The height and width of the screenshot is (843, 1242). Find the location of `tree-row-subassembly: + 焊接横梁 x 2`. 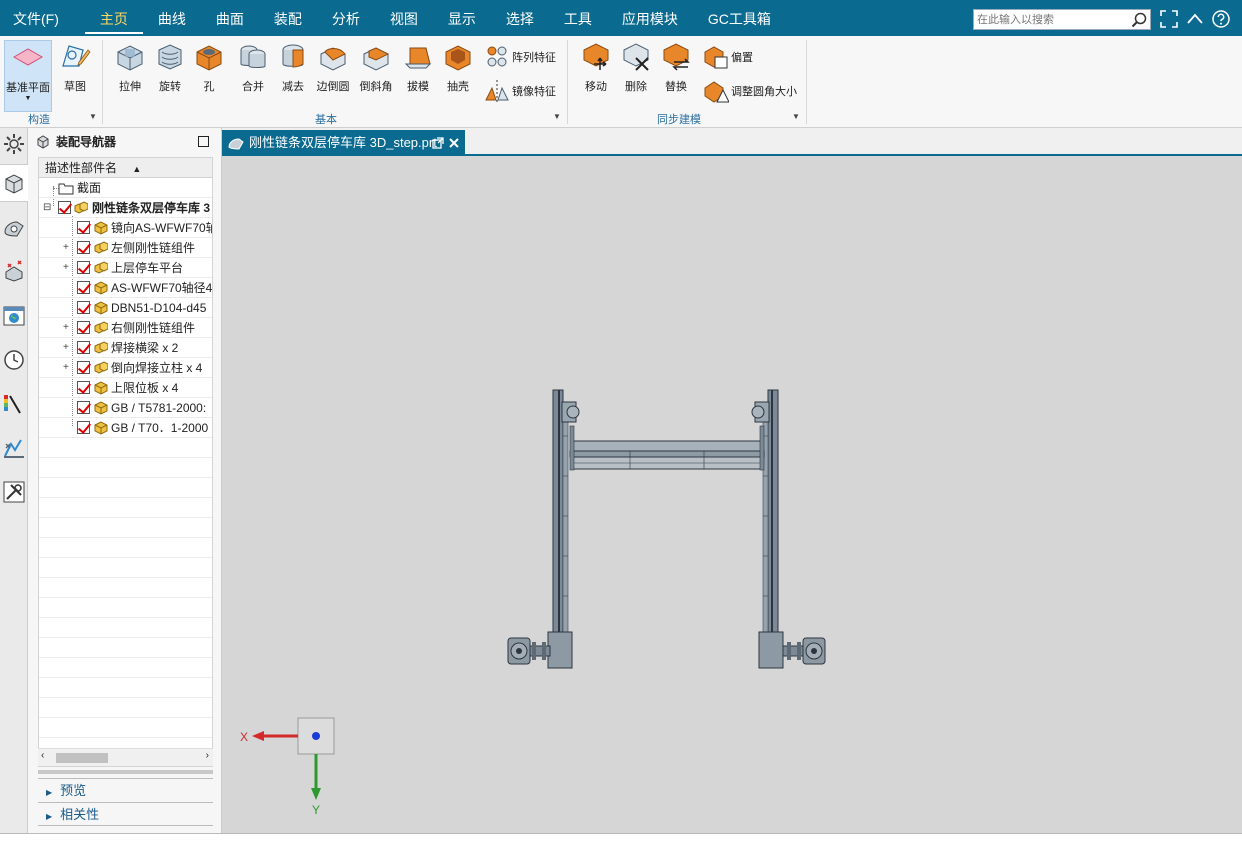

tree-row-subassembly: + 焊接横梁 x 2 is located at coordinates (125, 348).